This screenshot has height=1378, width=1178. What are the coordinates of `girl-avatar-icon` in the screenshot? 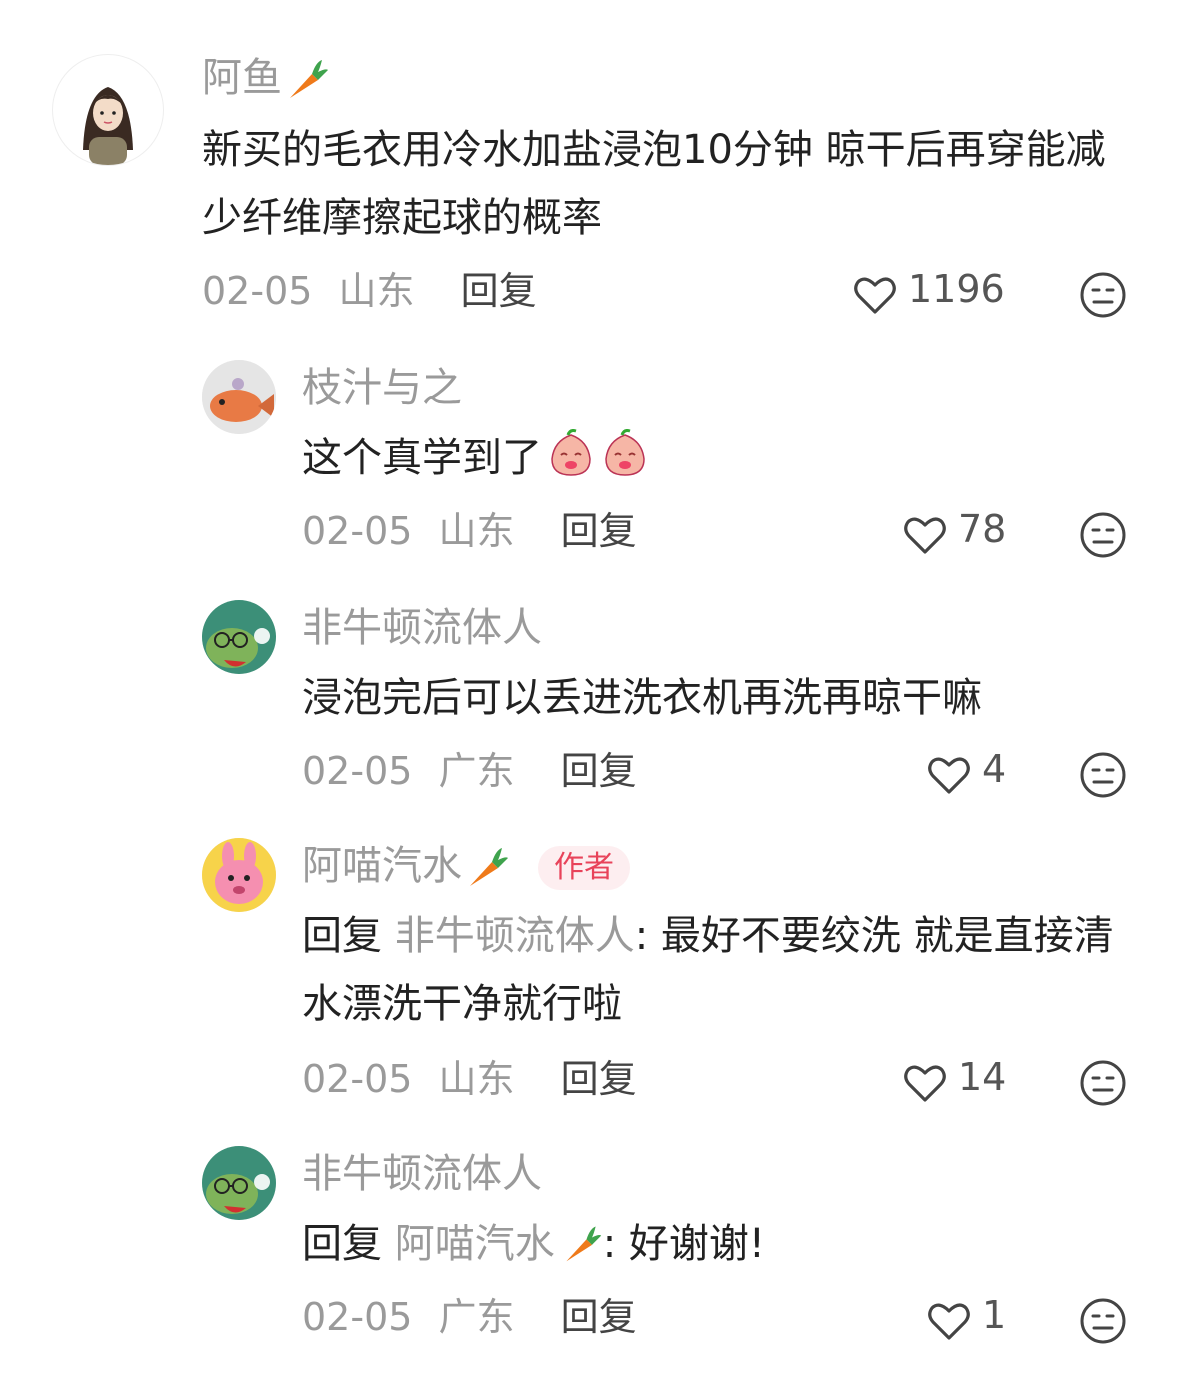 It's located at (108, 110).